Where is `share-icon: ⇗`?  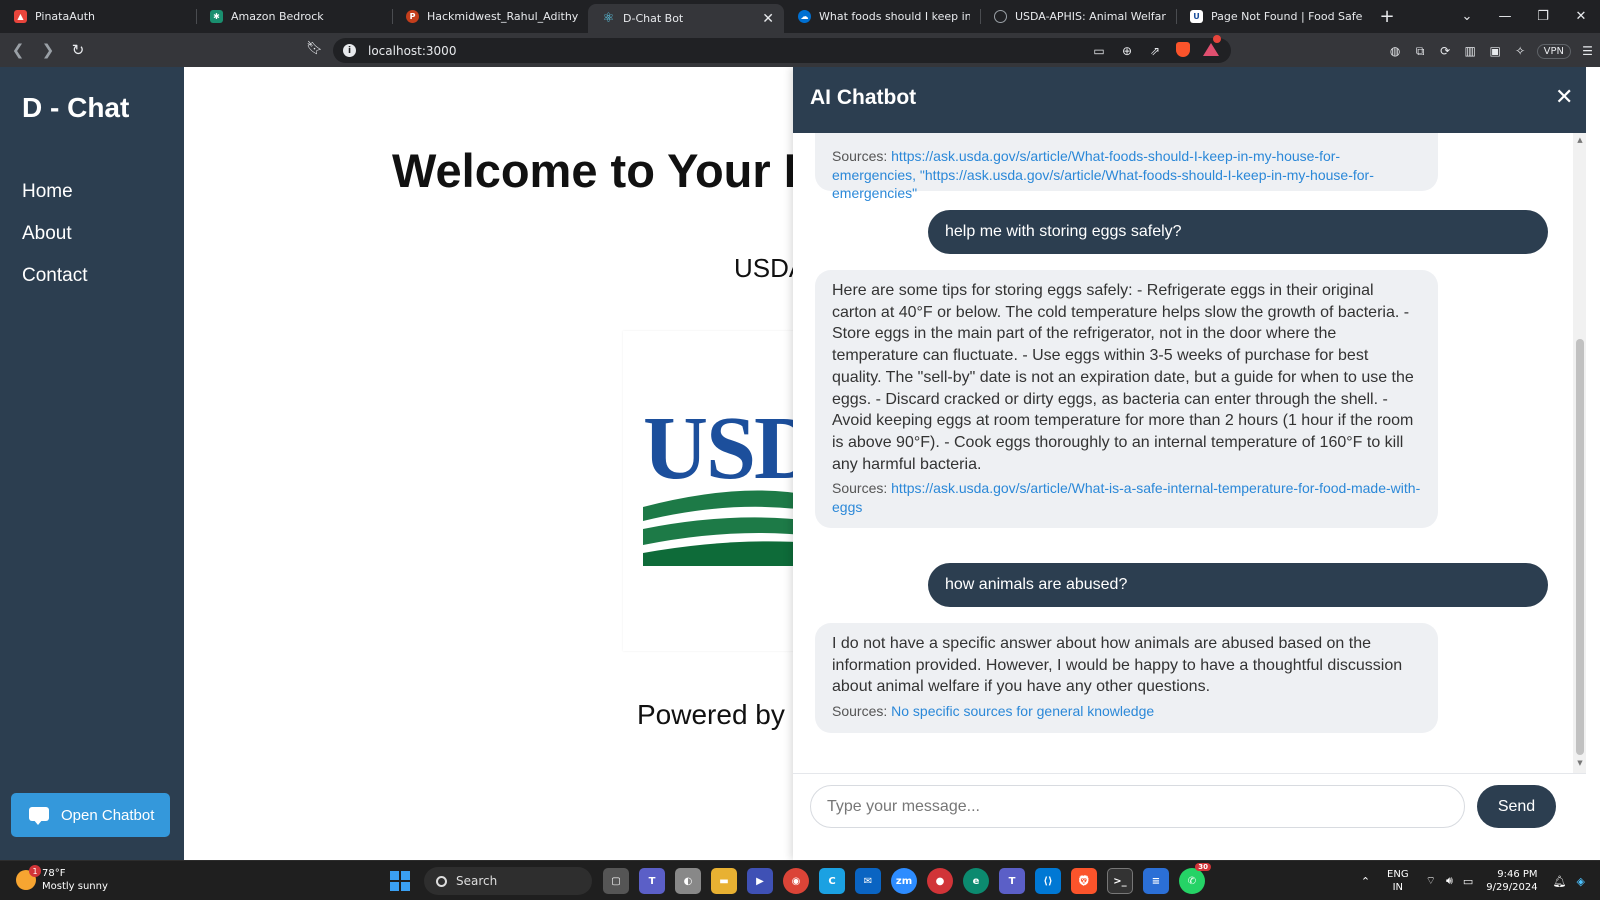
share-icon: ⇗ is located at coordinates (1155, 51).